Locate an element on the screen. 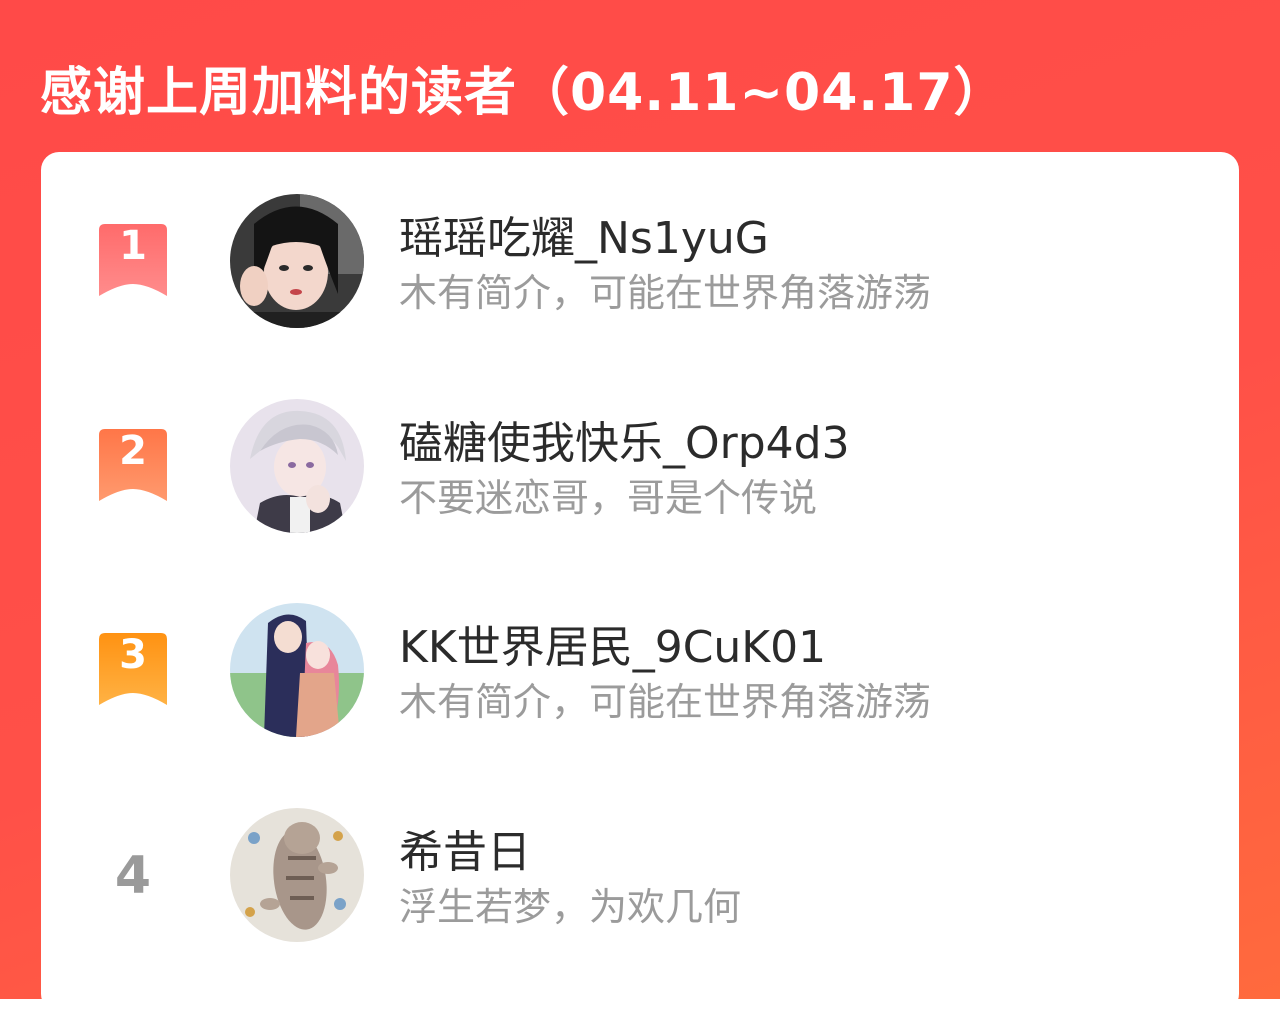 This screenshot has width=1280, height=1012. reader-row-1: 1 瑶瑶吃耀_Ns1yuG 木有简介，可能在世界角落游荡 is located at coordinates (640, 264).